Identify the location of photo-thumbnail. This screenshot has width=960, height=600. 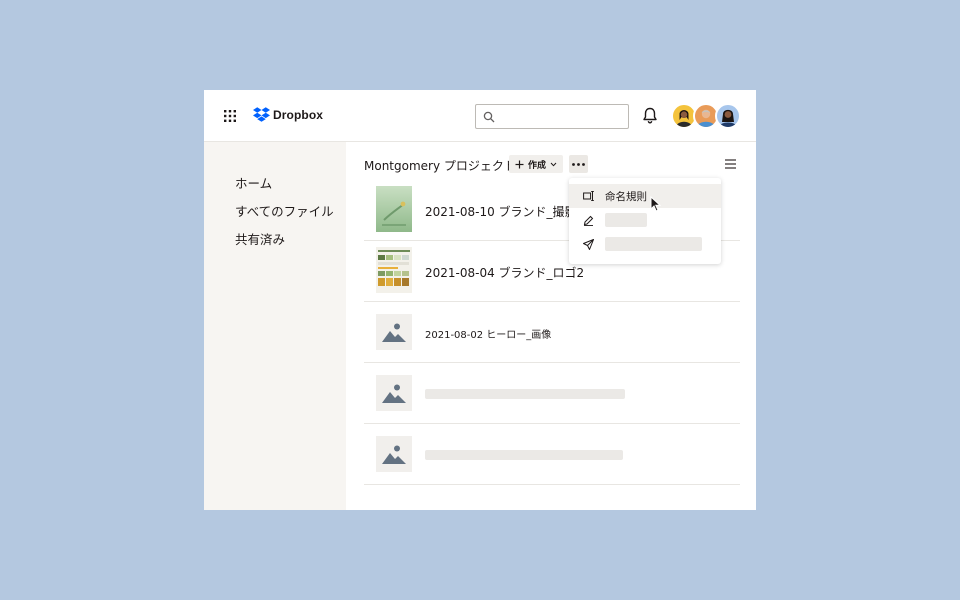
(394, 209).